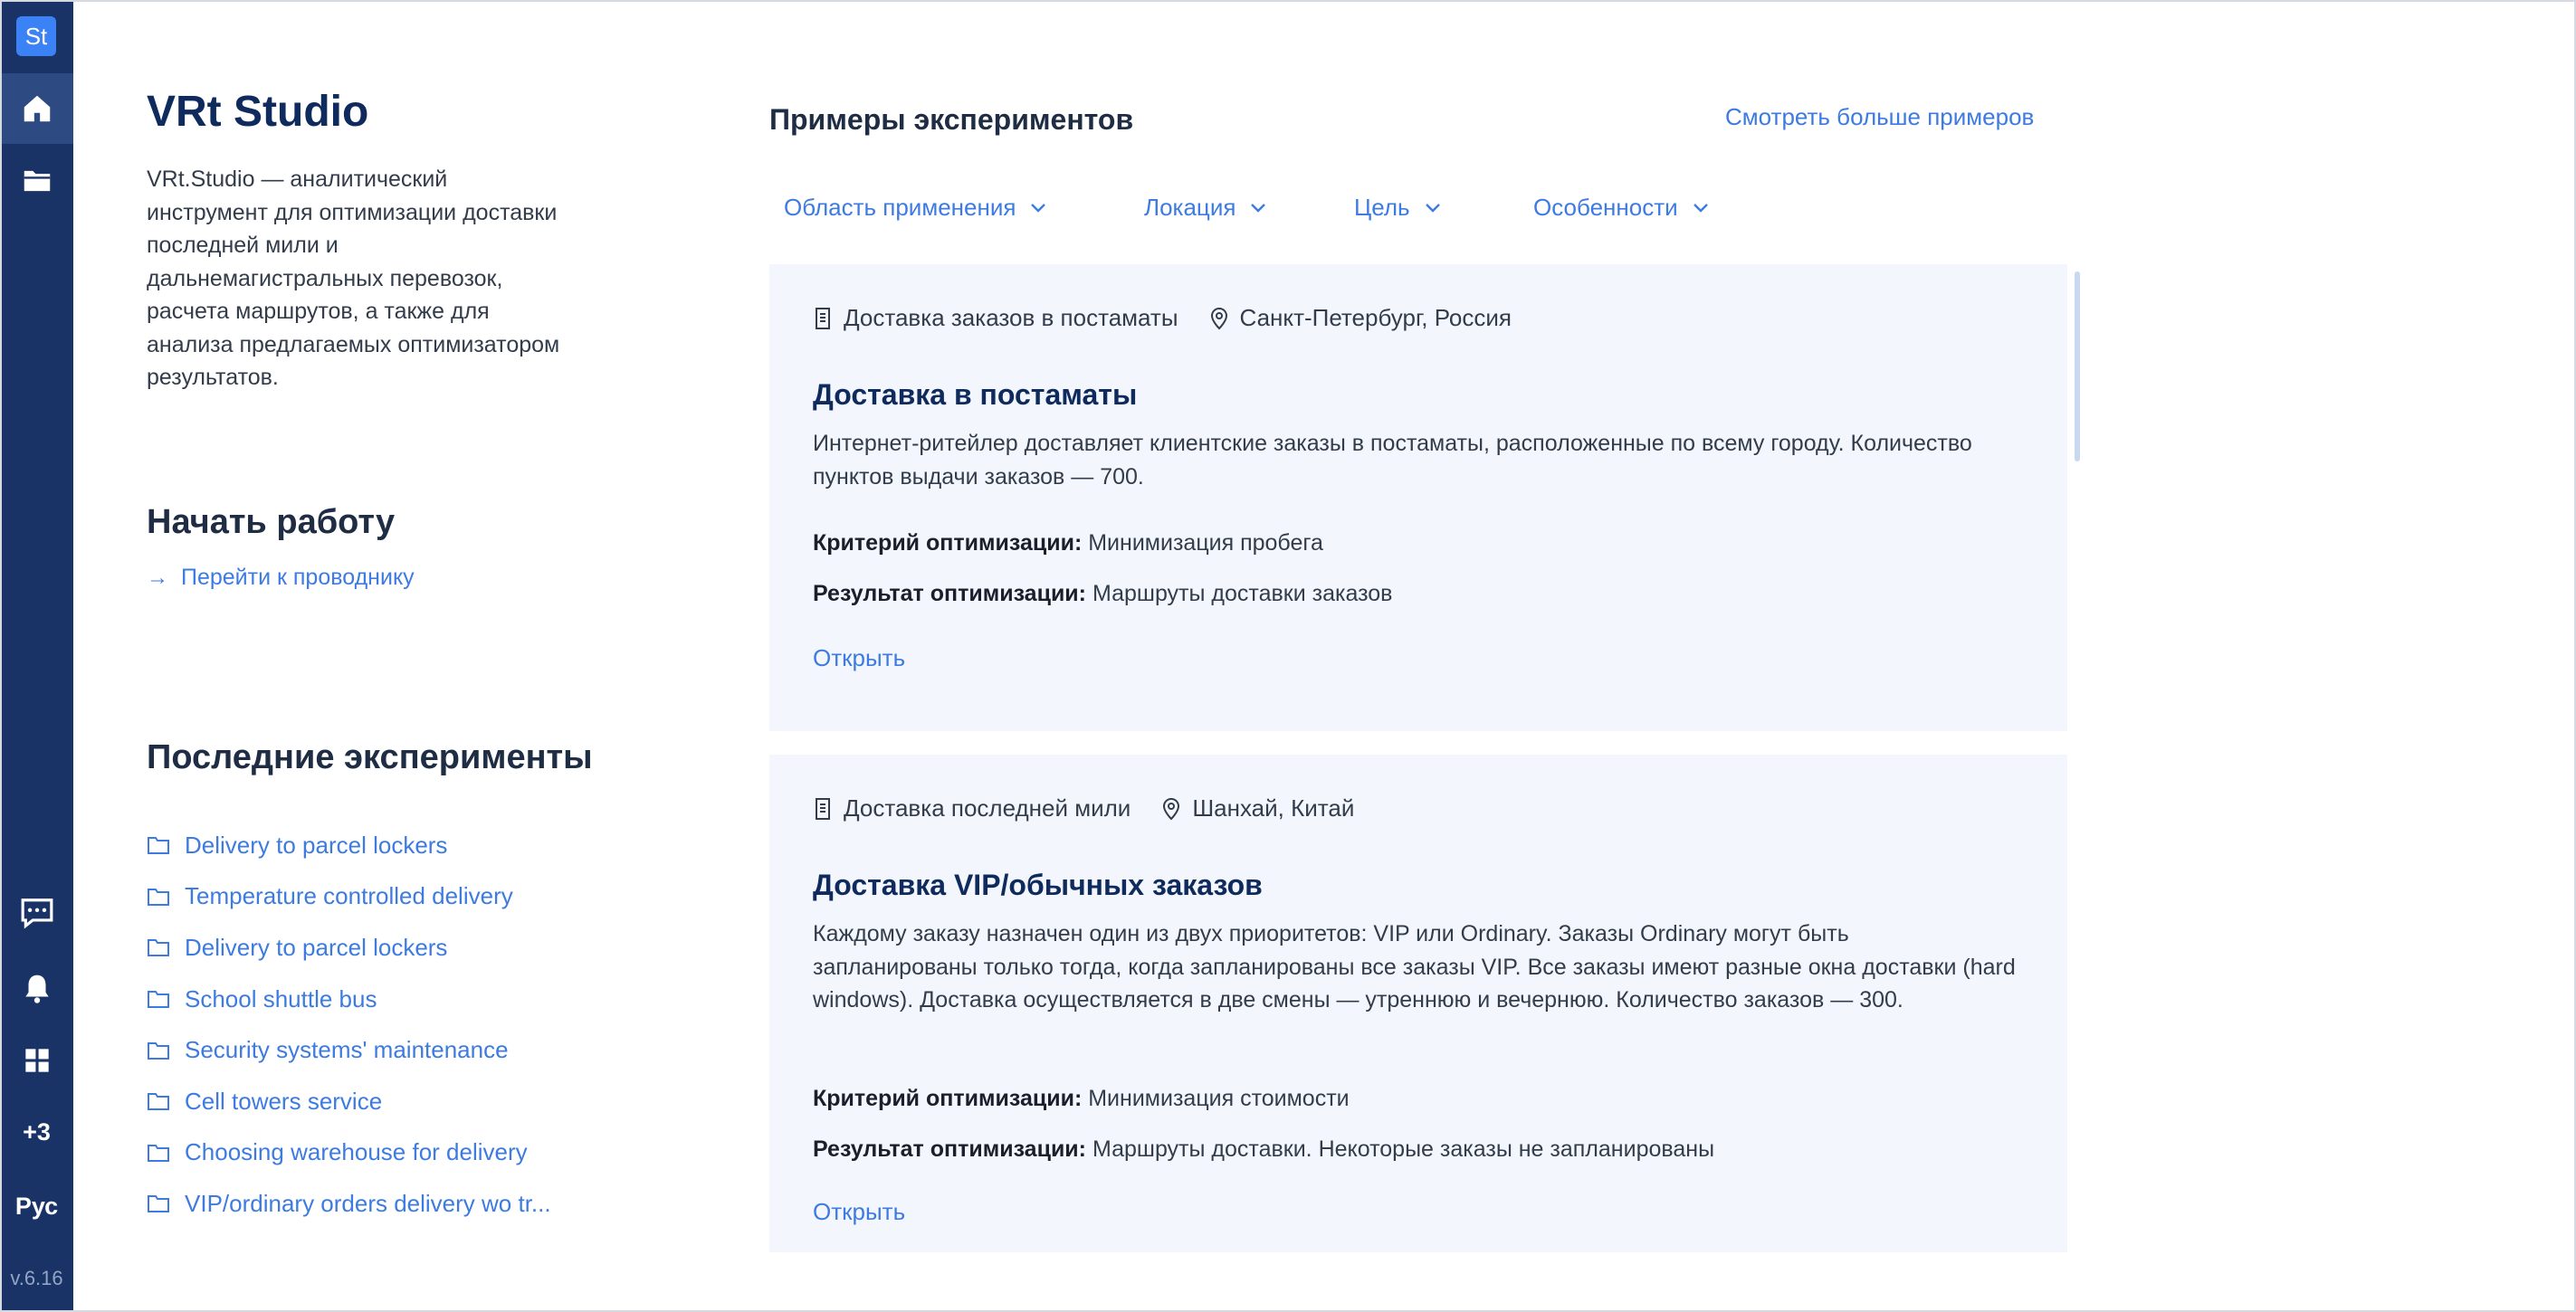 The width and height of the screenshot is (2576, 1312). What do you see at coordinates (951, 119) in the screenshot?
I see `examples-heading: Примеры экспериментов` at bounding box center [951, 119].